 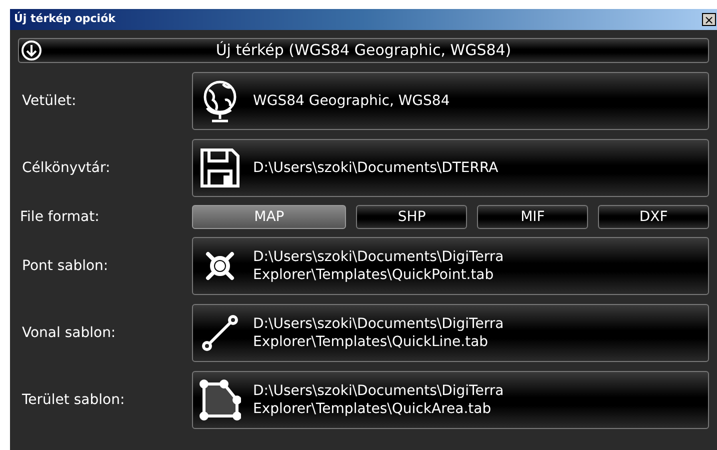 What do you see at coordinates (653, 217) in the screenshot?
I see `format-tab: DXF` at bounding box center [653, 217].